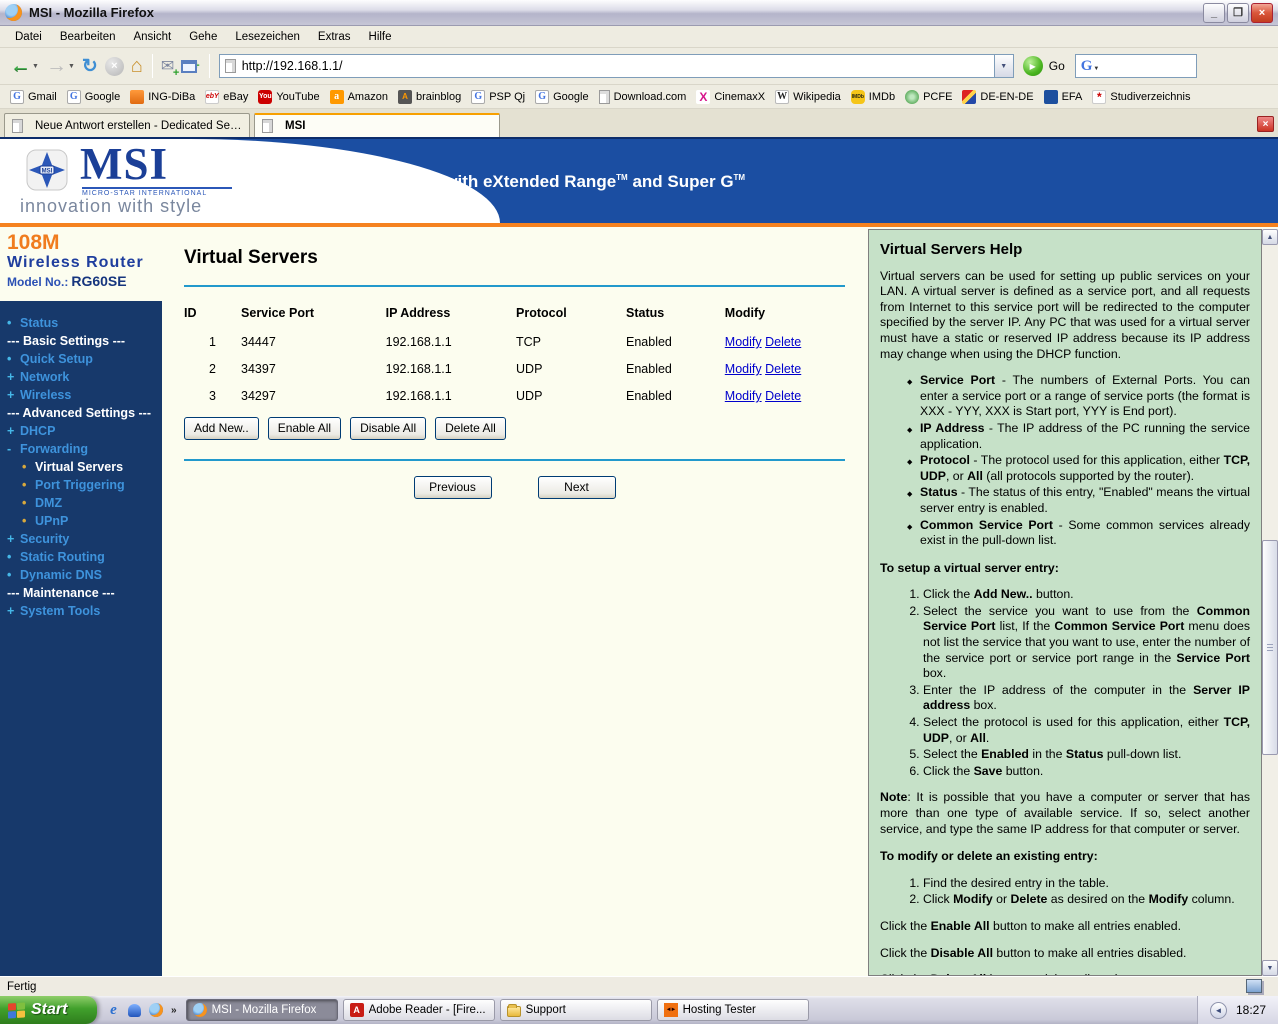  Describe the element at coordinates (203, 37) in the screenshot. I see `menu-gehe: Gehe` at that location.